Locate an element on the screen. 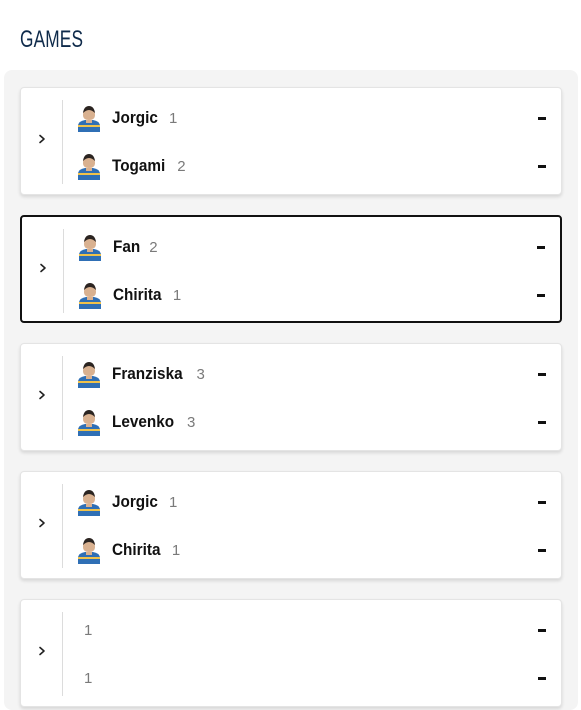  player-row: Levenko 3 is located at coordinates (312, 422).